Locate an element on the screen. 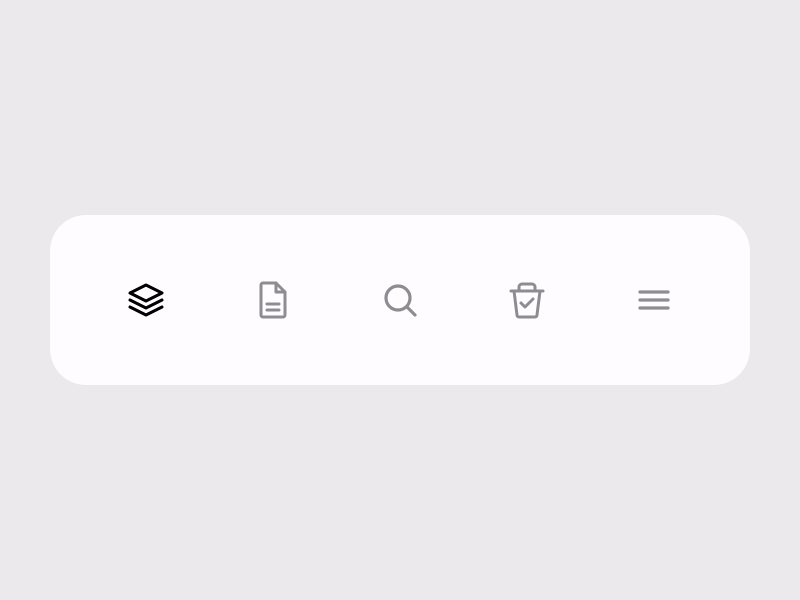  search-icon is located at coordinates (400, 300).